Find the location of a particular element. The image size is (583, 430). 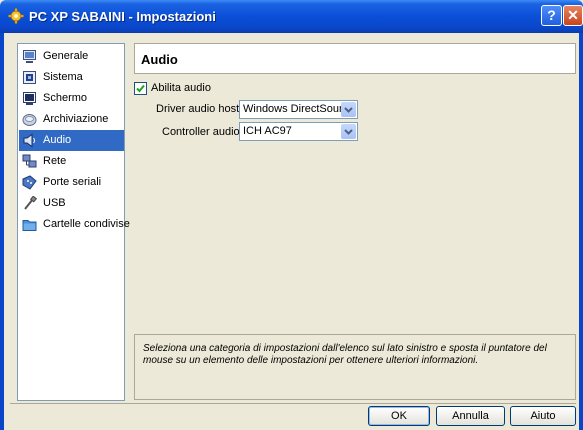

enable-audio-checkbox is located at coordinates (140, 88).